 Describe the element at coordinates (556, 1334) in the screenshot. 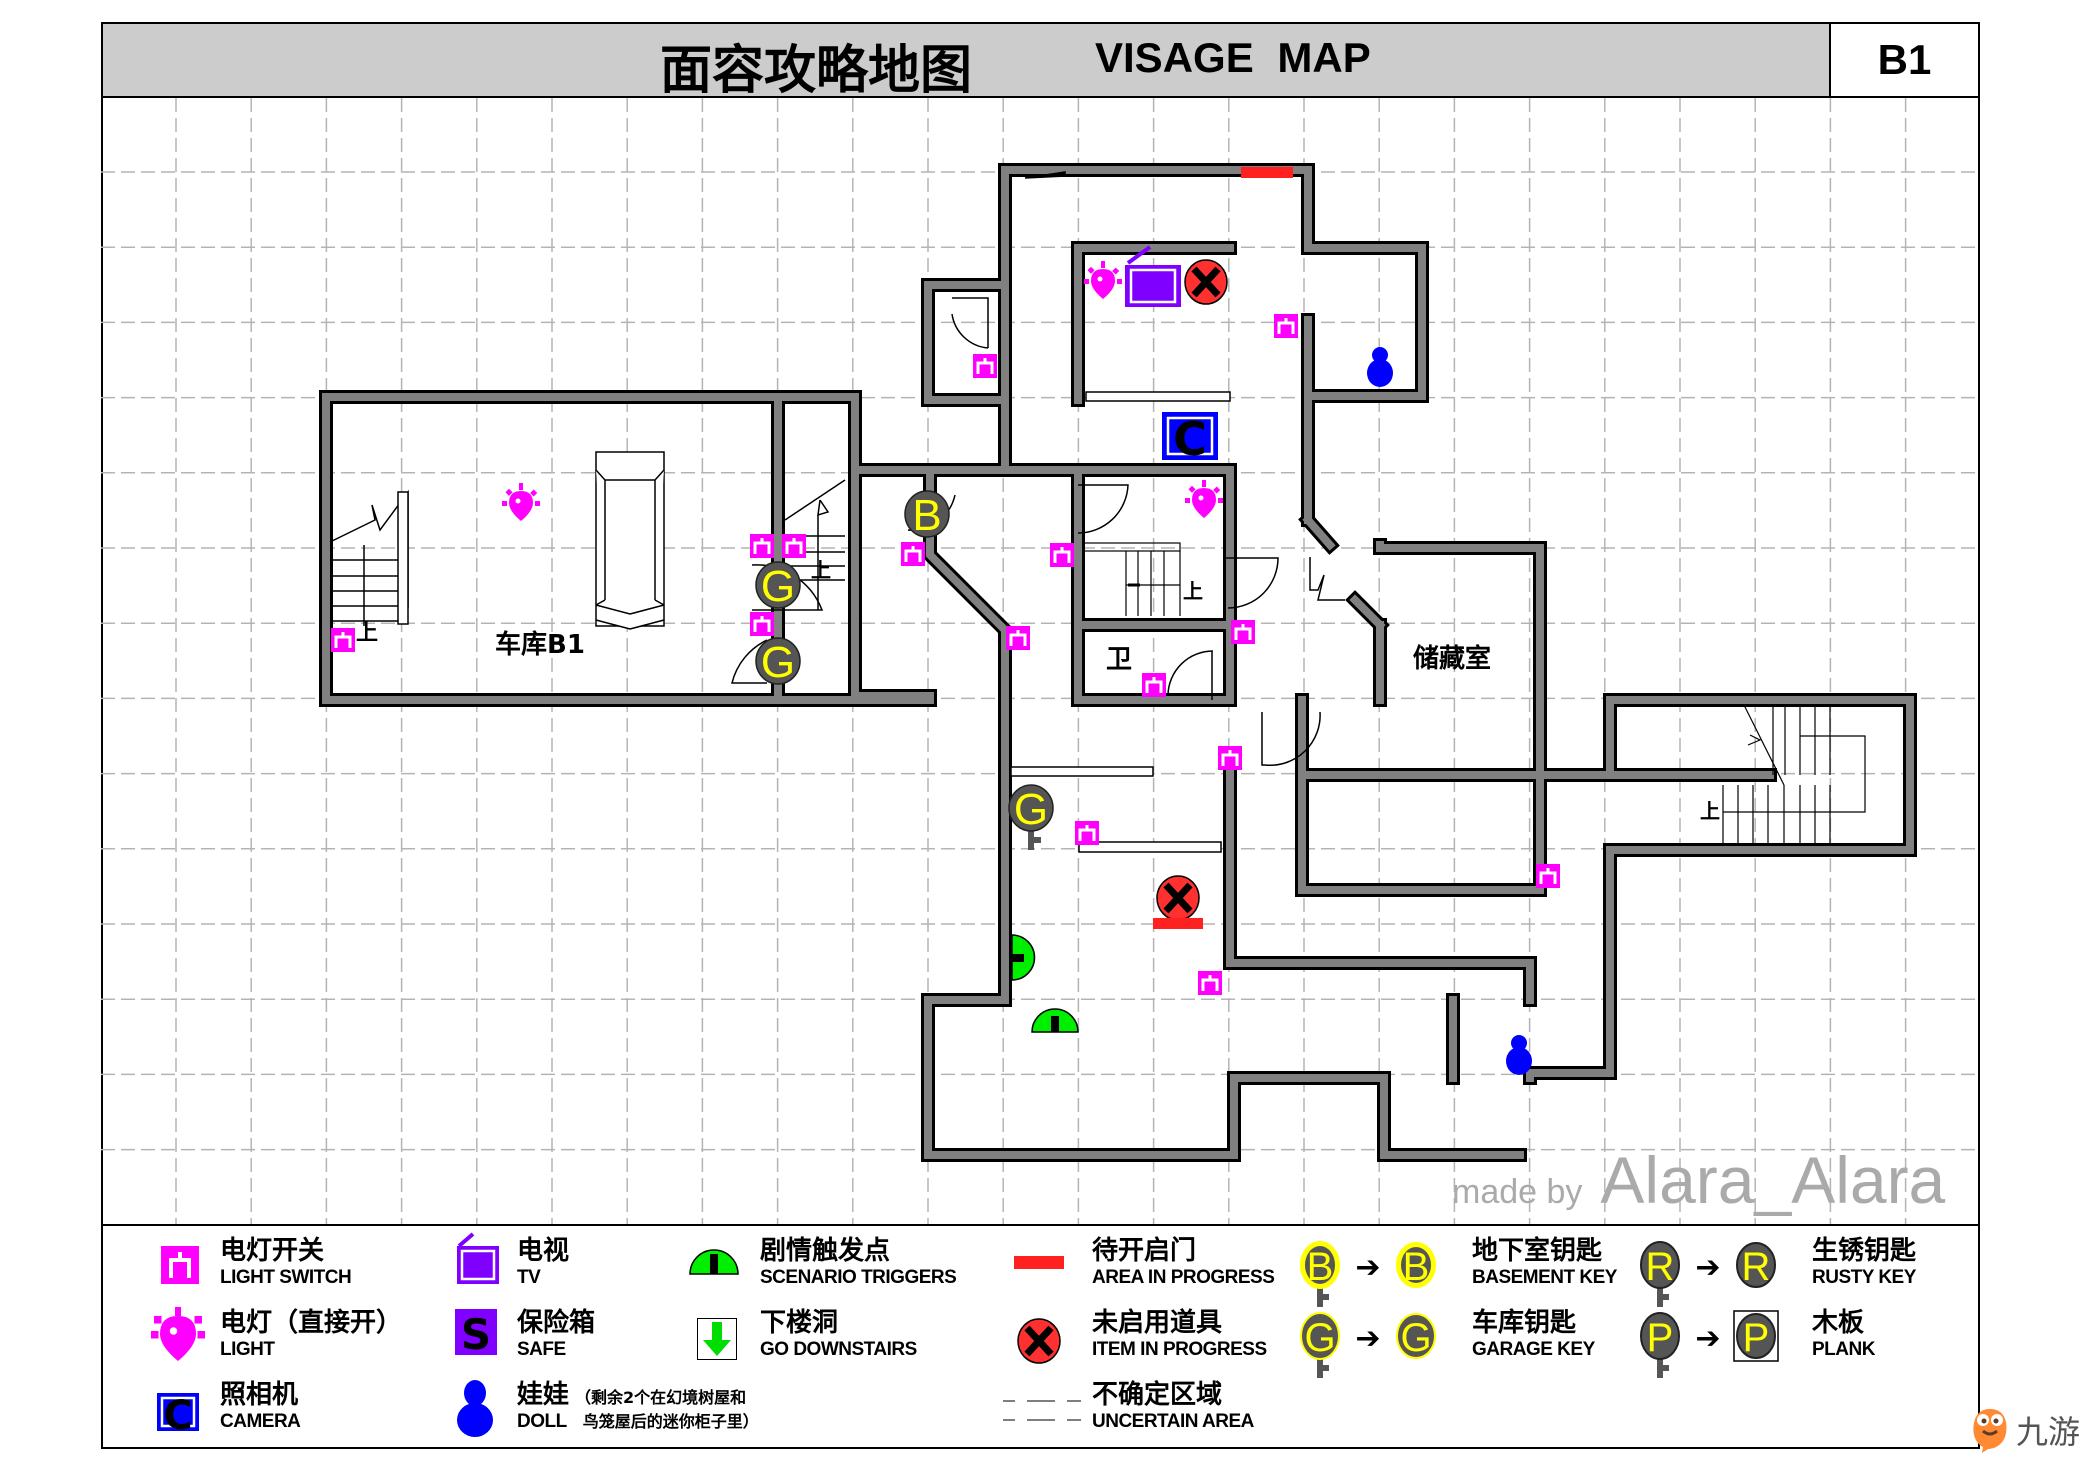

I see `legend-item-safe: 保险箱 SAFE` at that location.